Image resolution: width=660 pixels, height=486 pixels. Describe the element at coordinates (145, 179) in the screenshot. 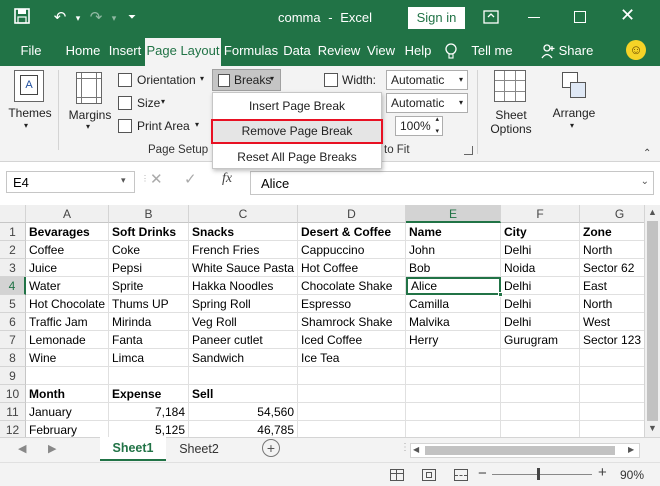

I see `formula-bar-grip-icon: ⋮` at that location.